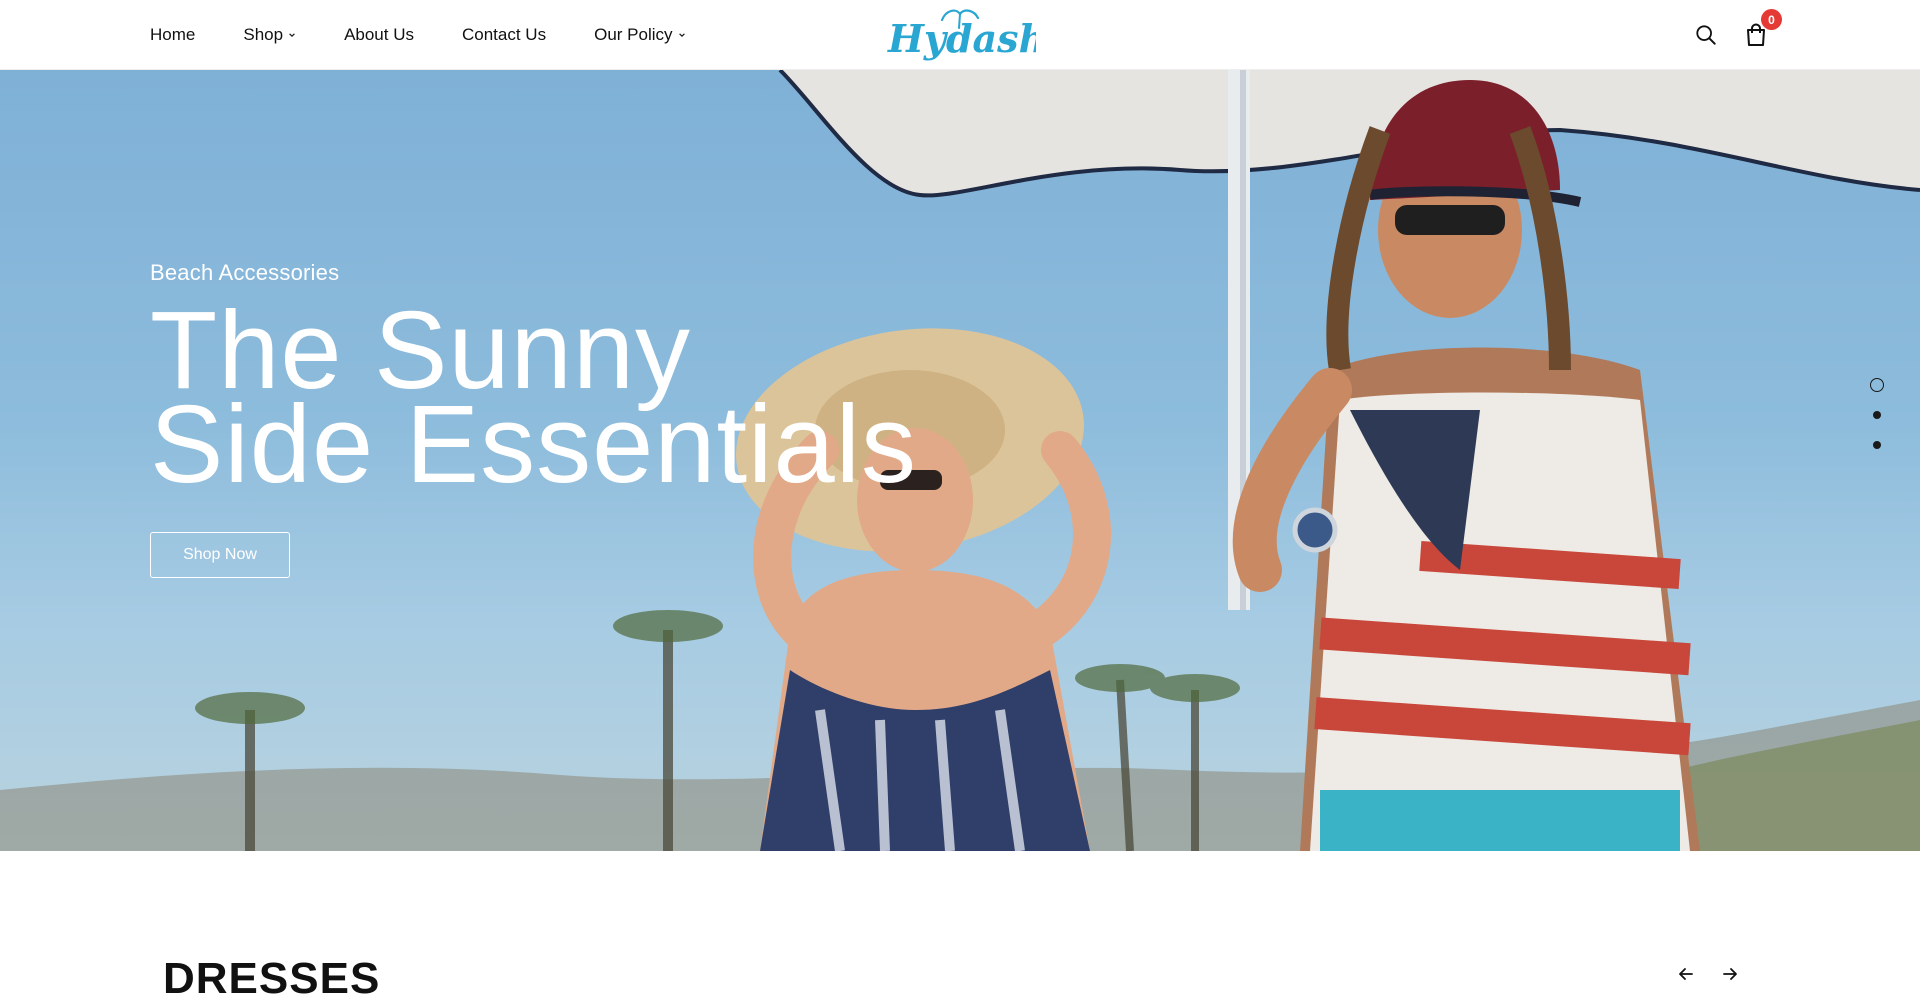  I want to click on nav-contact-us: Contact Us, so click(504, 35).